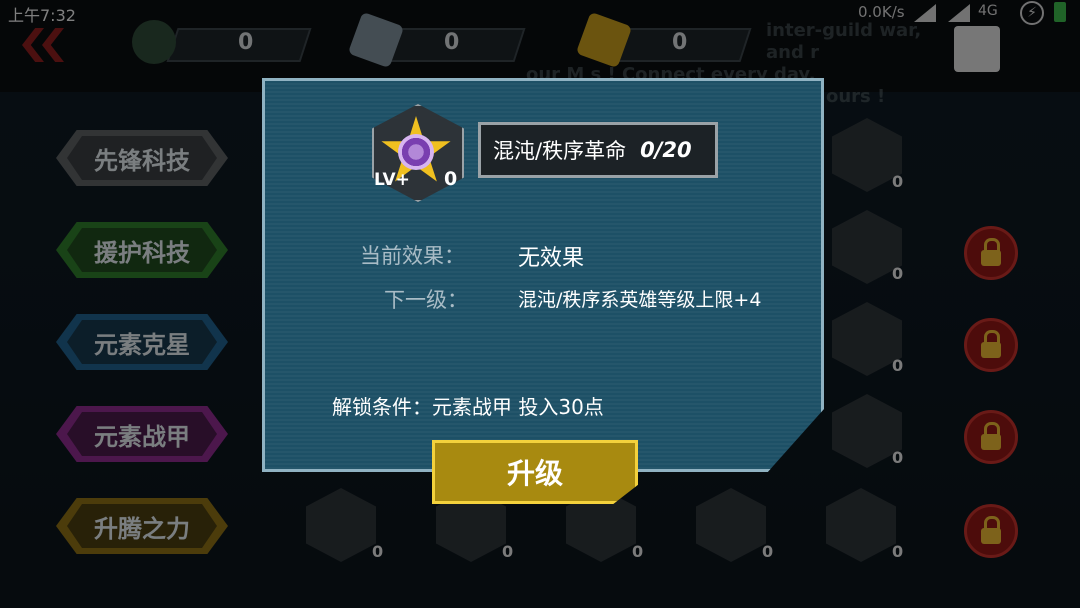 This screenshot has height=608, width=1080. I want to click on skill-progress: 0/20, so click(666, 150).